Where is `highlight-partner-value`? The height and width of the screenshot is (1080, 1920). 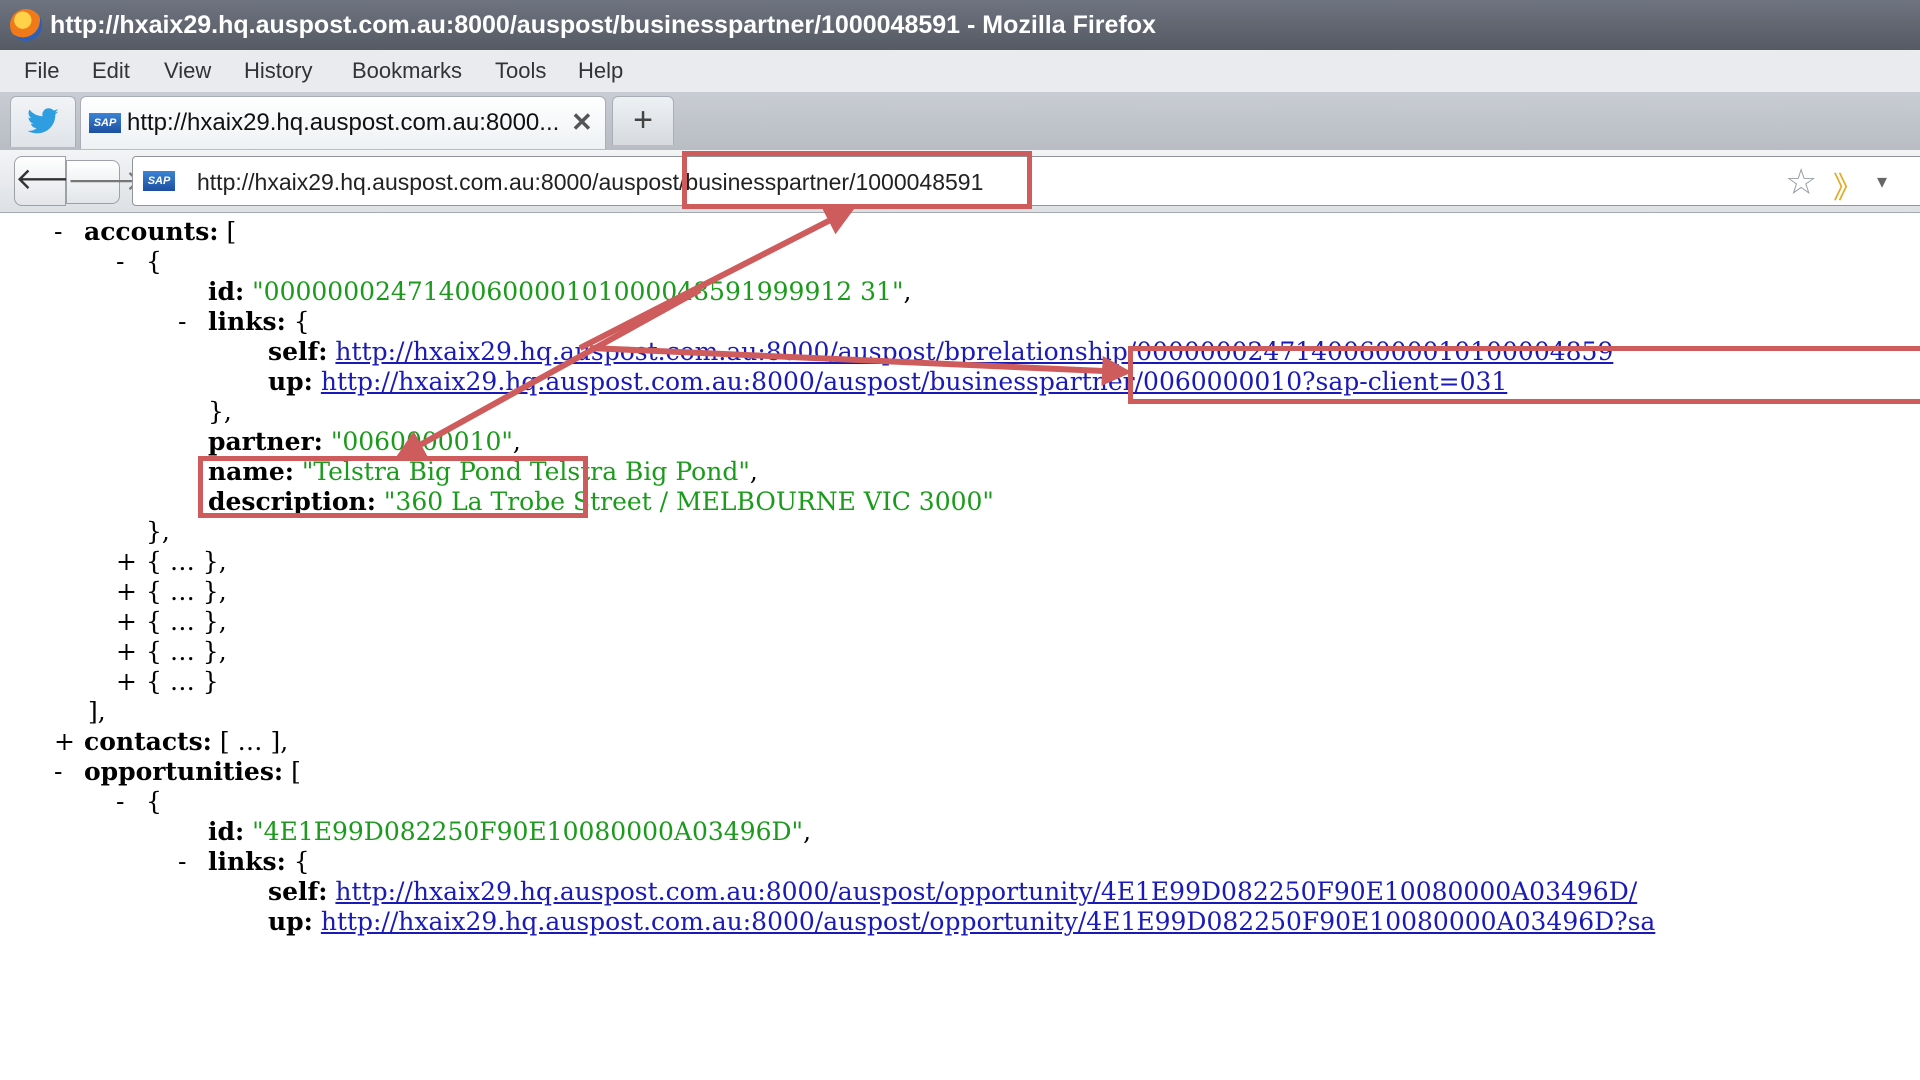
highlight-partner-value is located at coordinates (393, 487).